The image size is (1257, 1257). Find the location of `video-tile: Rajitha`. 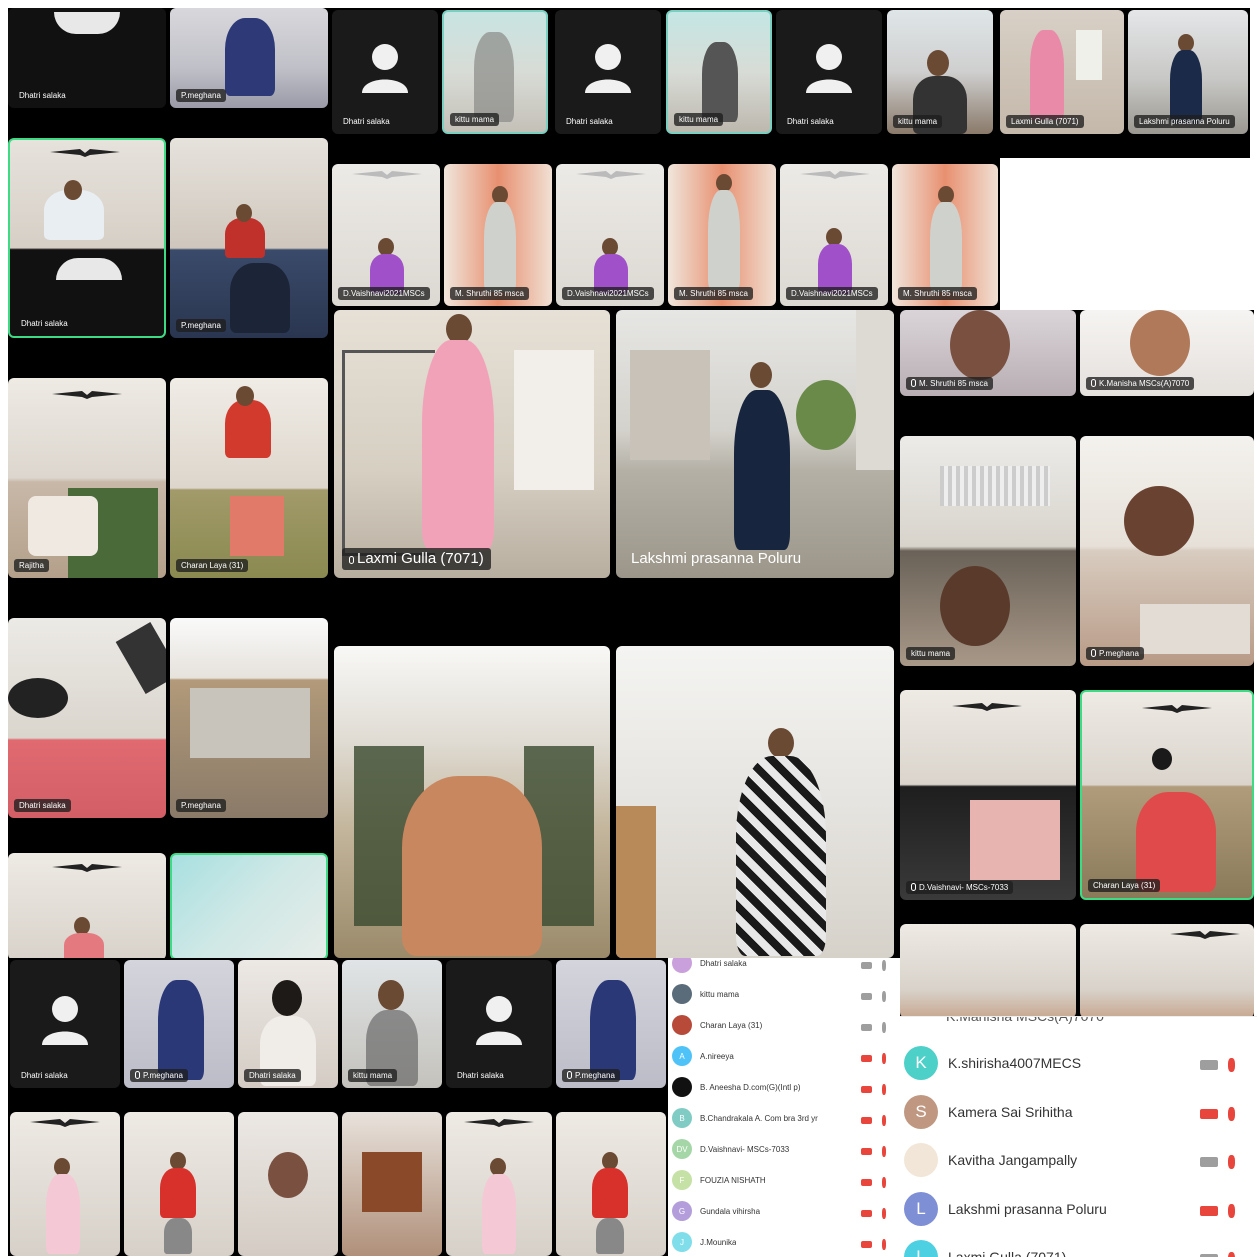

video-tile: Rajitha is located at coordinates (87, 478).